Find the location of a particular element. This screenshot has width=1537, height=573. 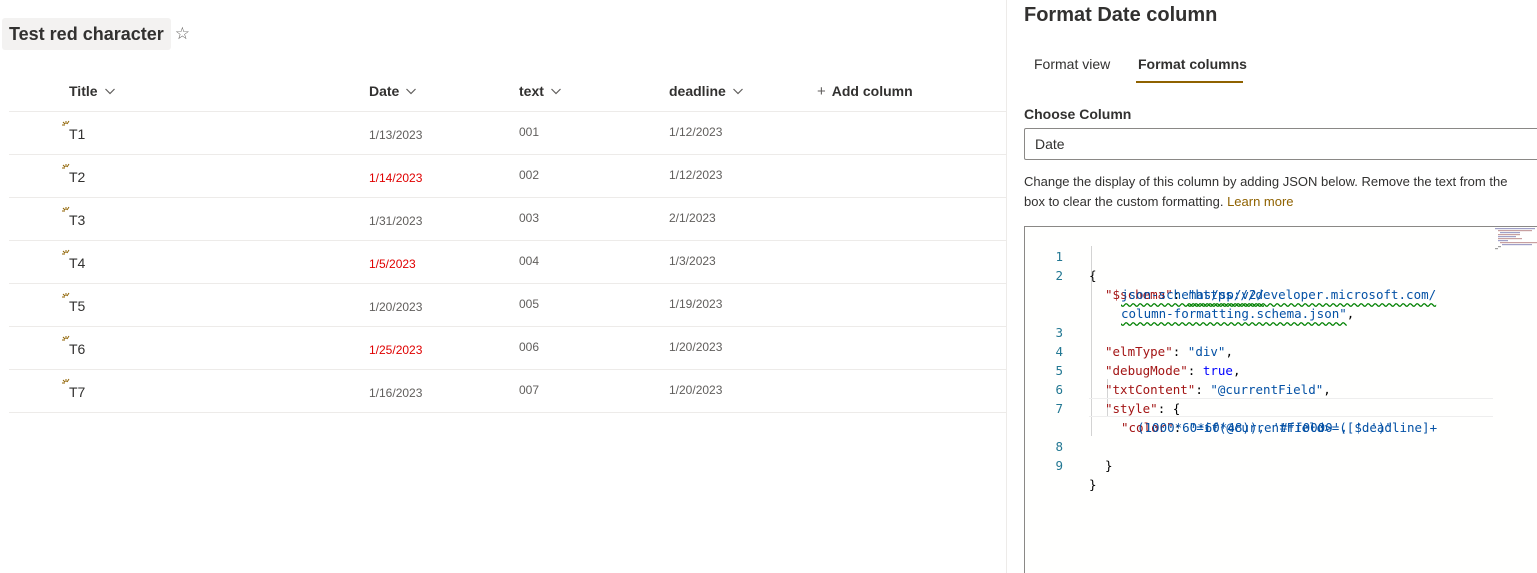

table-row: T2 1/14/2023 002 1/12/2023 is located at coordinates (507, 176).